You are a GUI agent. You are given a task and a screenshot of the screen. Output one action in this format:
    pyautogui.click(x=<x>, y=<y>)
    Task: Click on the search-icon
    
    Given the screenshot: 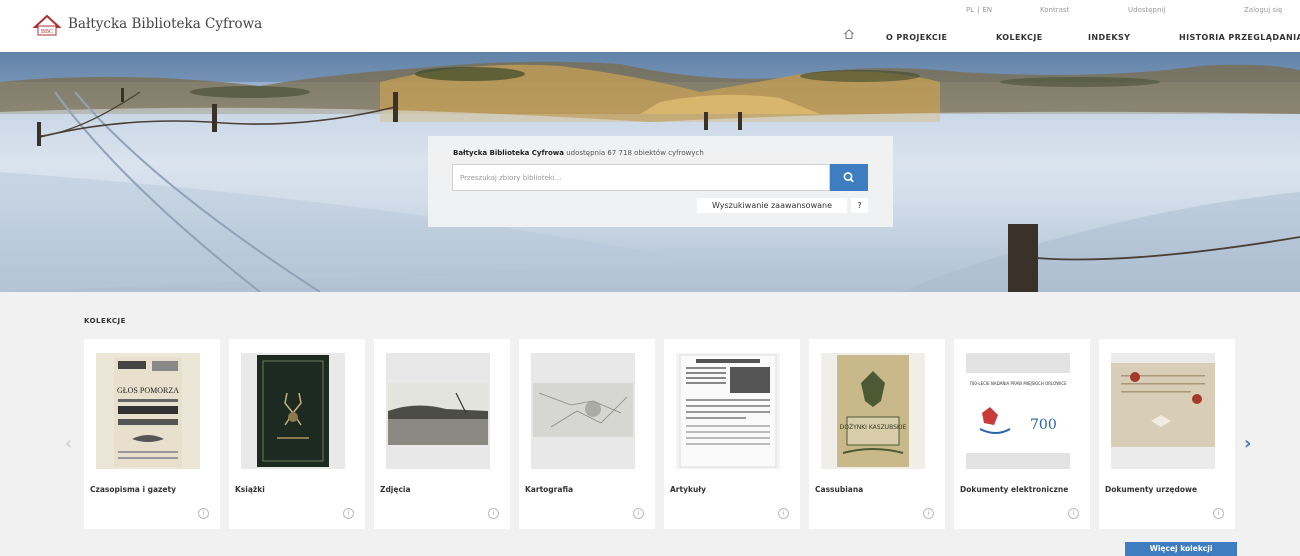 What is the action you would take?
    pyautogui.click(x=848, y=177)
    